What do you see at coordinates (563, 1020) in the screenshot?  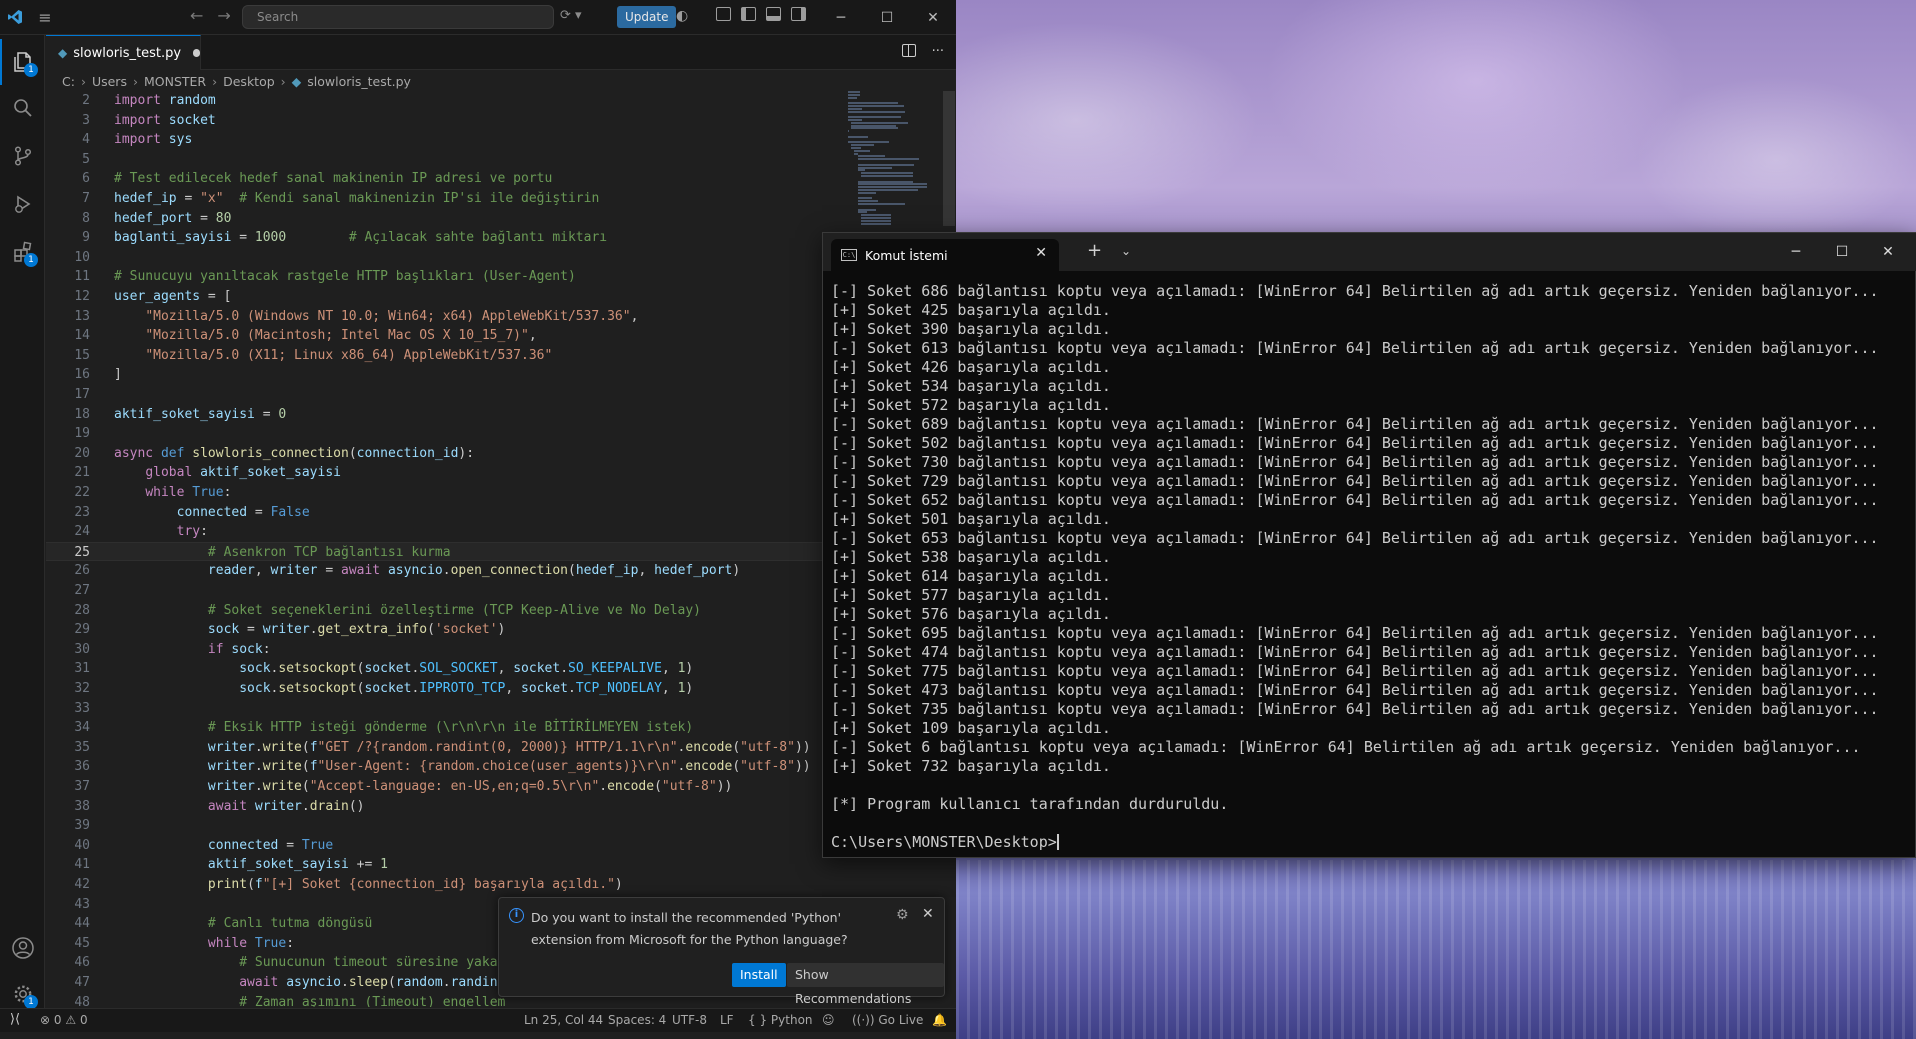 I see `cursor-position: Ln 25, Col 44` at bounding box center [563, 1020].